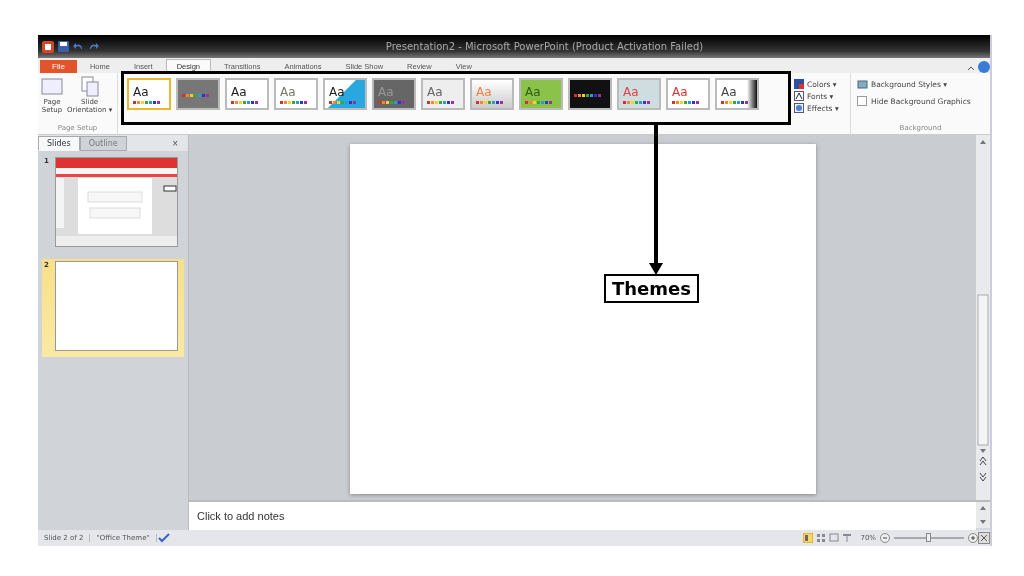  I want to click on zoom-in-icon, so click(973, 538).